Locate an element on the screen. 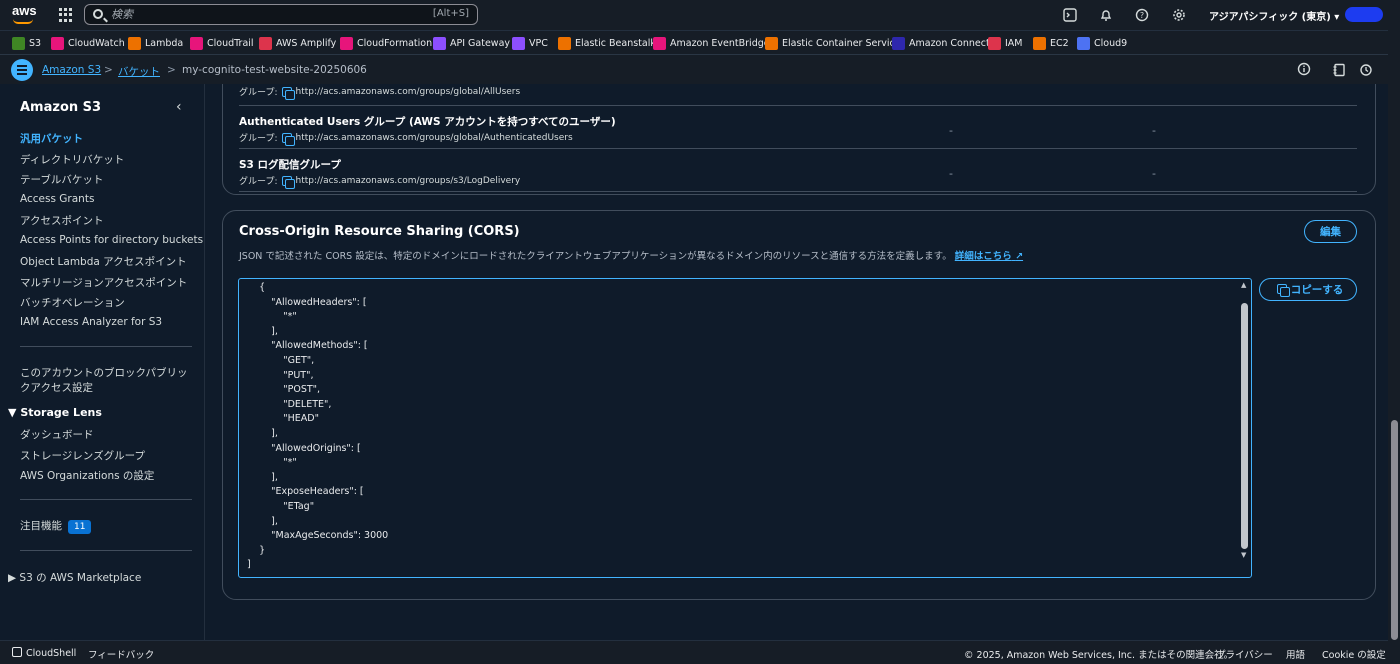 The height and width of the screenshot is (664, 1400). breadcrumb-s3: Amazon S3 is located at coordinates (71, 70).